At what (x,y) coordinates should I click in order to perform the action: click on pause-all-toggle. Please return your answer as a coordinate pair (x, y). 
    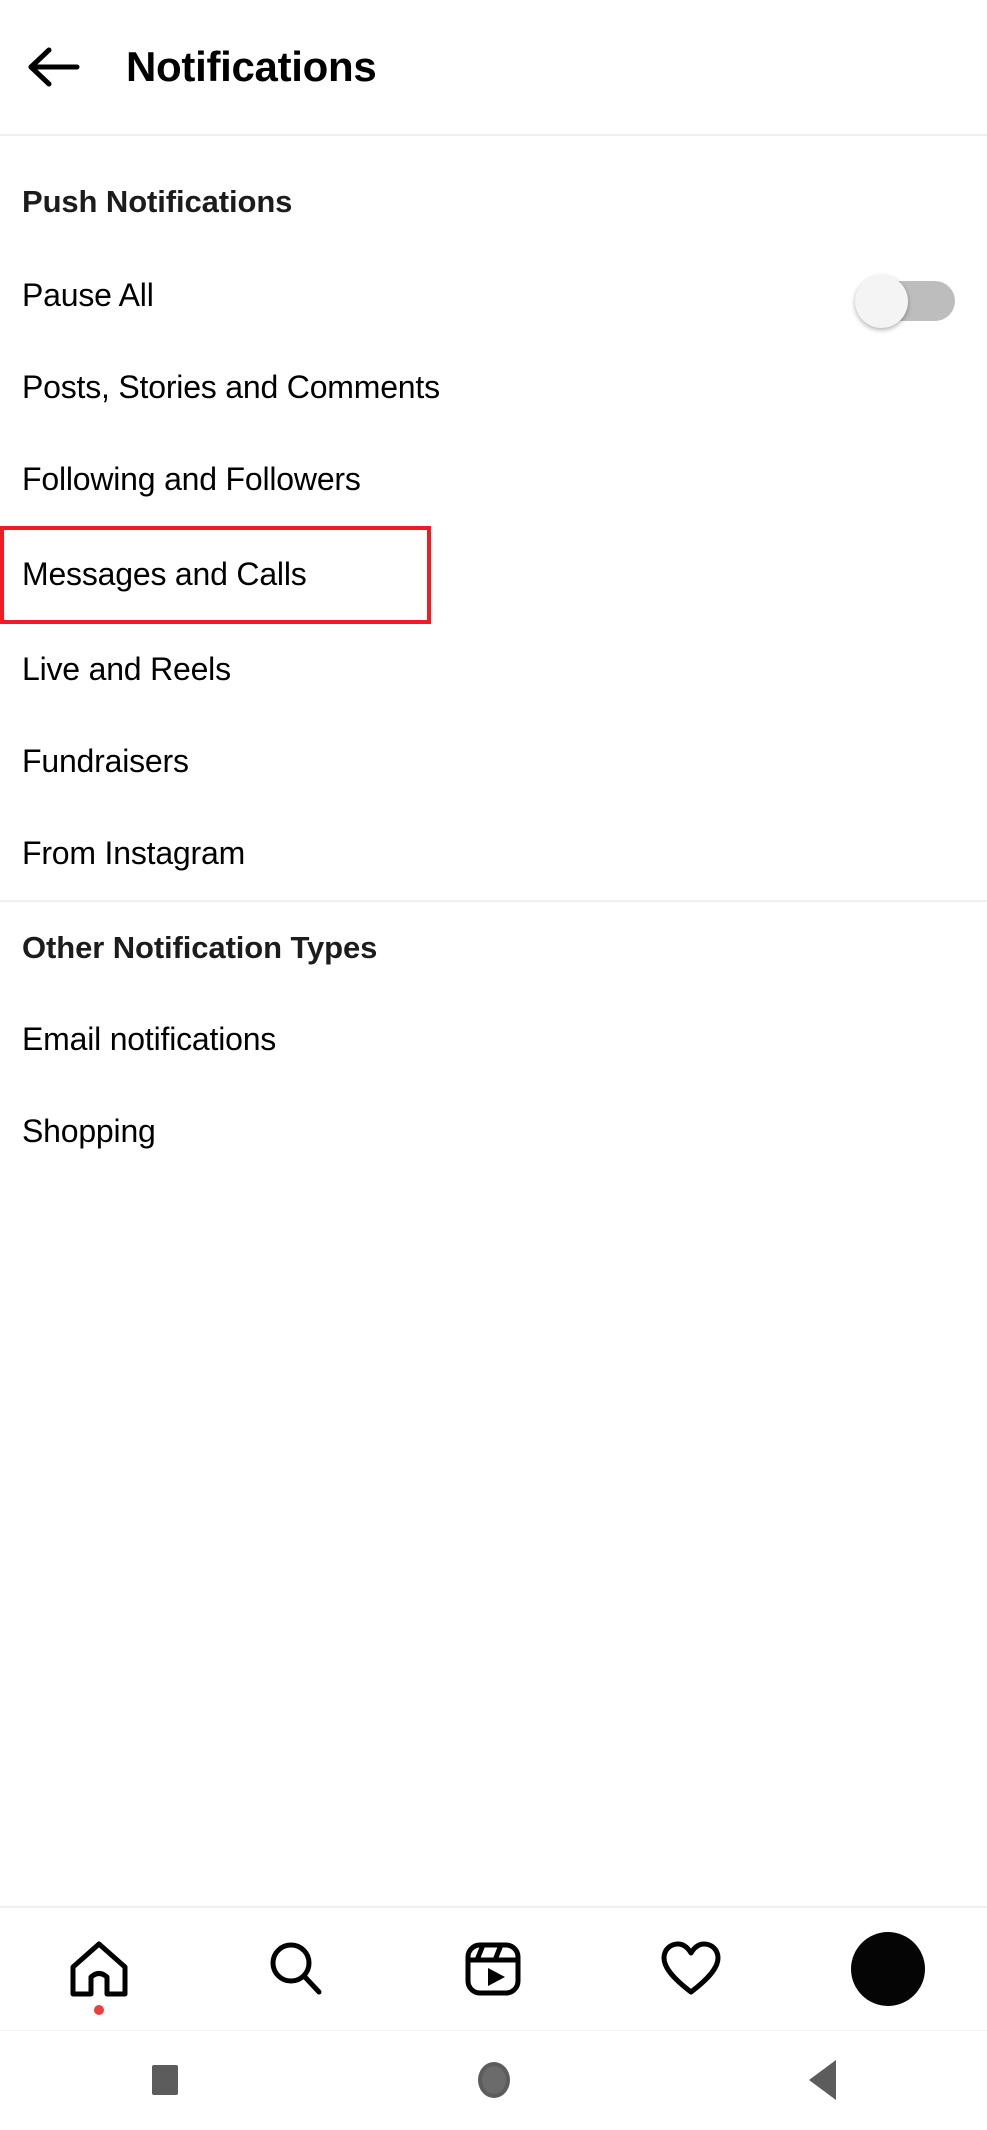
    Looking at the image, I should click on (905, 301).